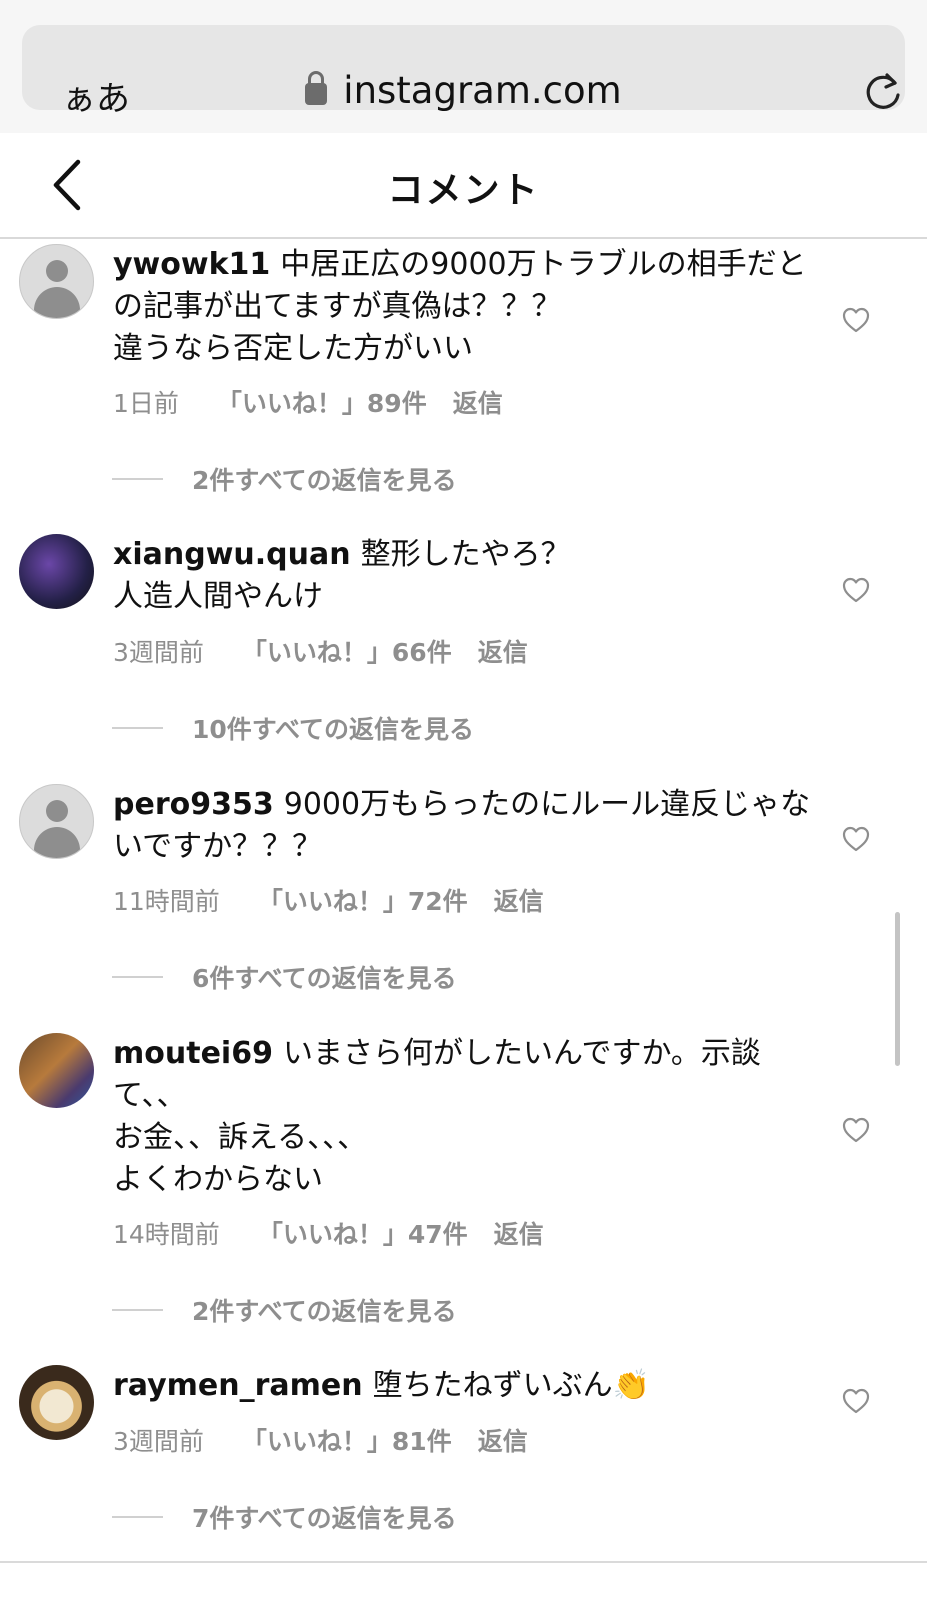  I want to click on comment-time: 14時間前, so click(166, 1234).